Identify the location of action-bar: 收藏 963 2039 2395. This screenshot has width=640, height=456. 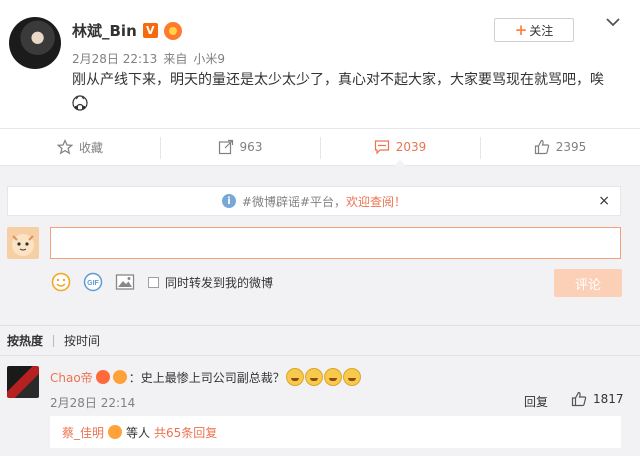
(320, 147).